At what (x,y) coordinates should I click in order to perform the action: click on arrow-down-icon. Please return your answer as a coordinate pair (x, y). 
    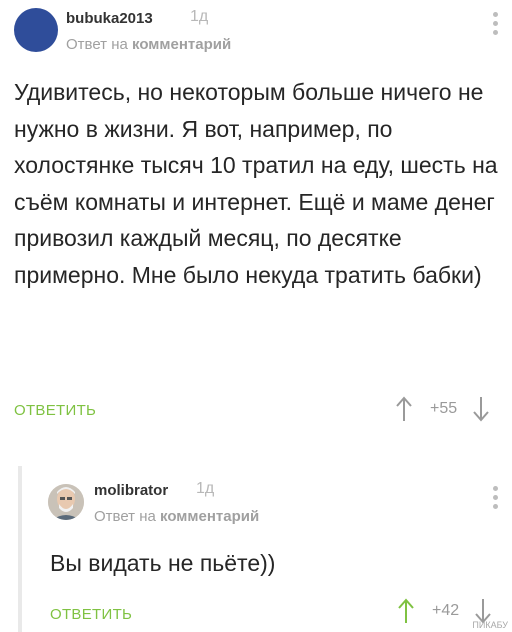
    Looking at the image, I should click on (481, 409).